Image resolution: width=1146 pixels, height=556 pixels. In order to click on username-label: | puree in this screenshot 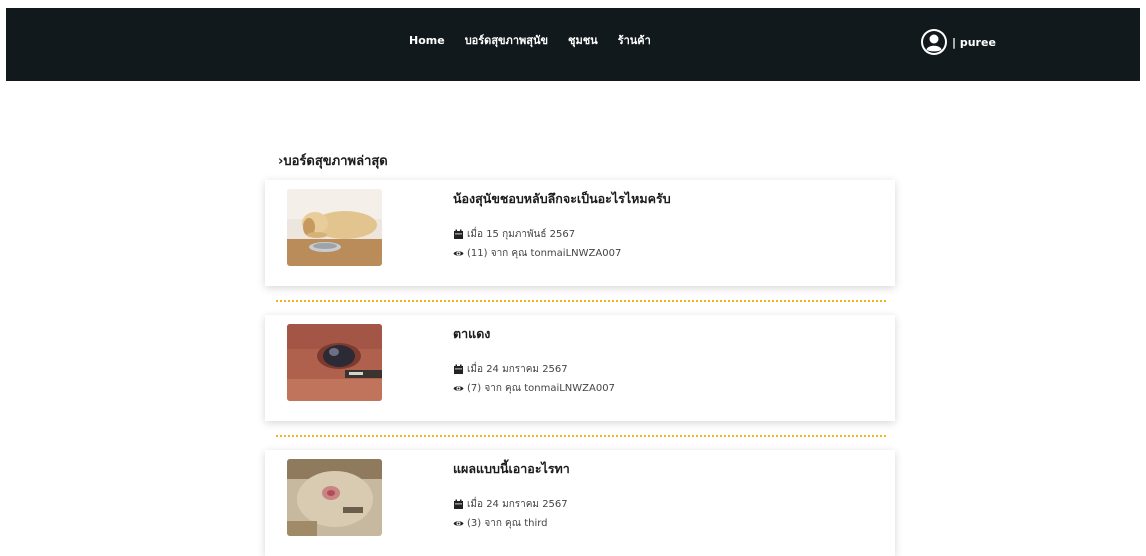, I will do `click(974, 42)`.